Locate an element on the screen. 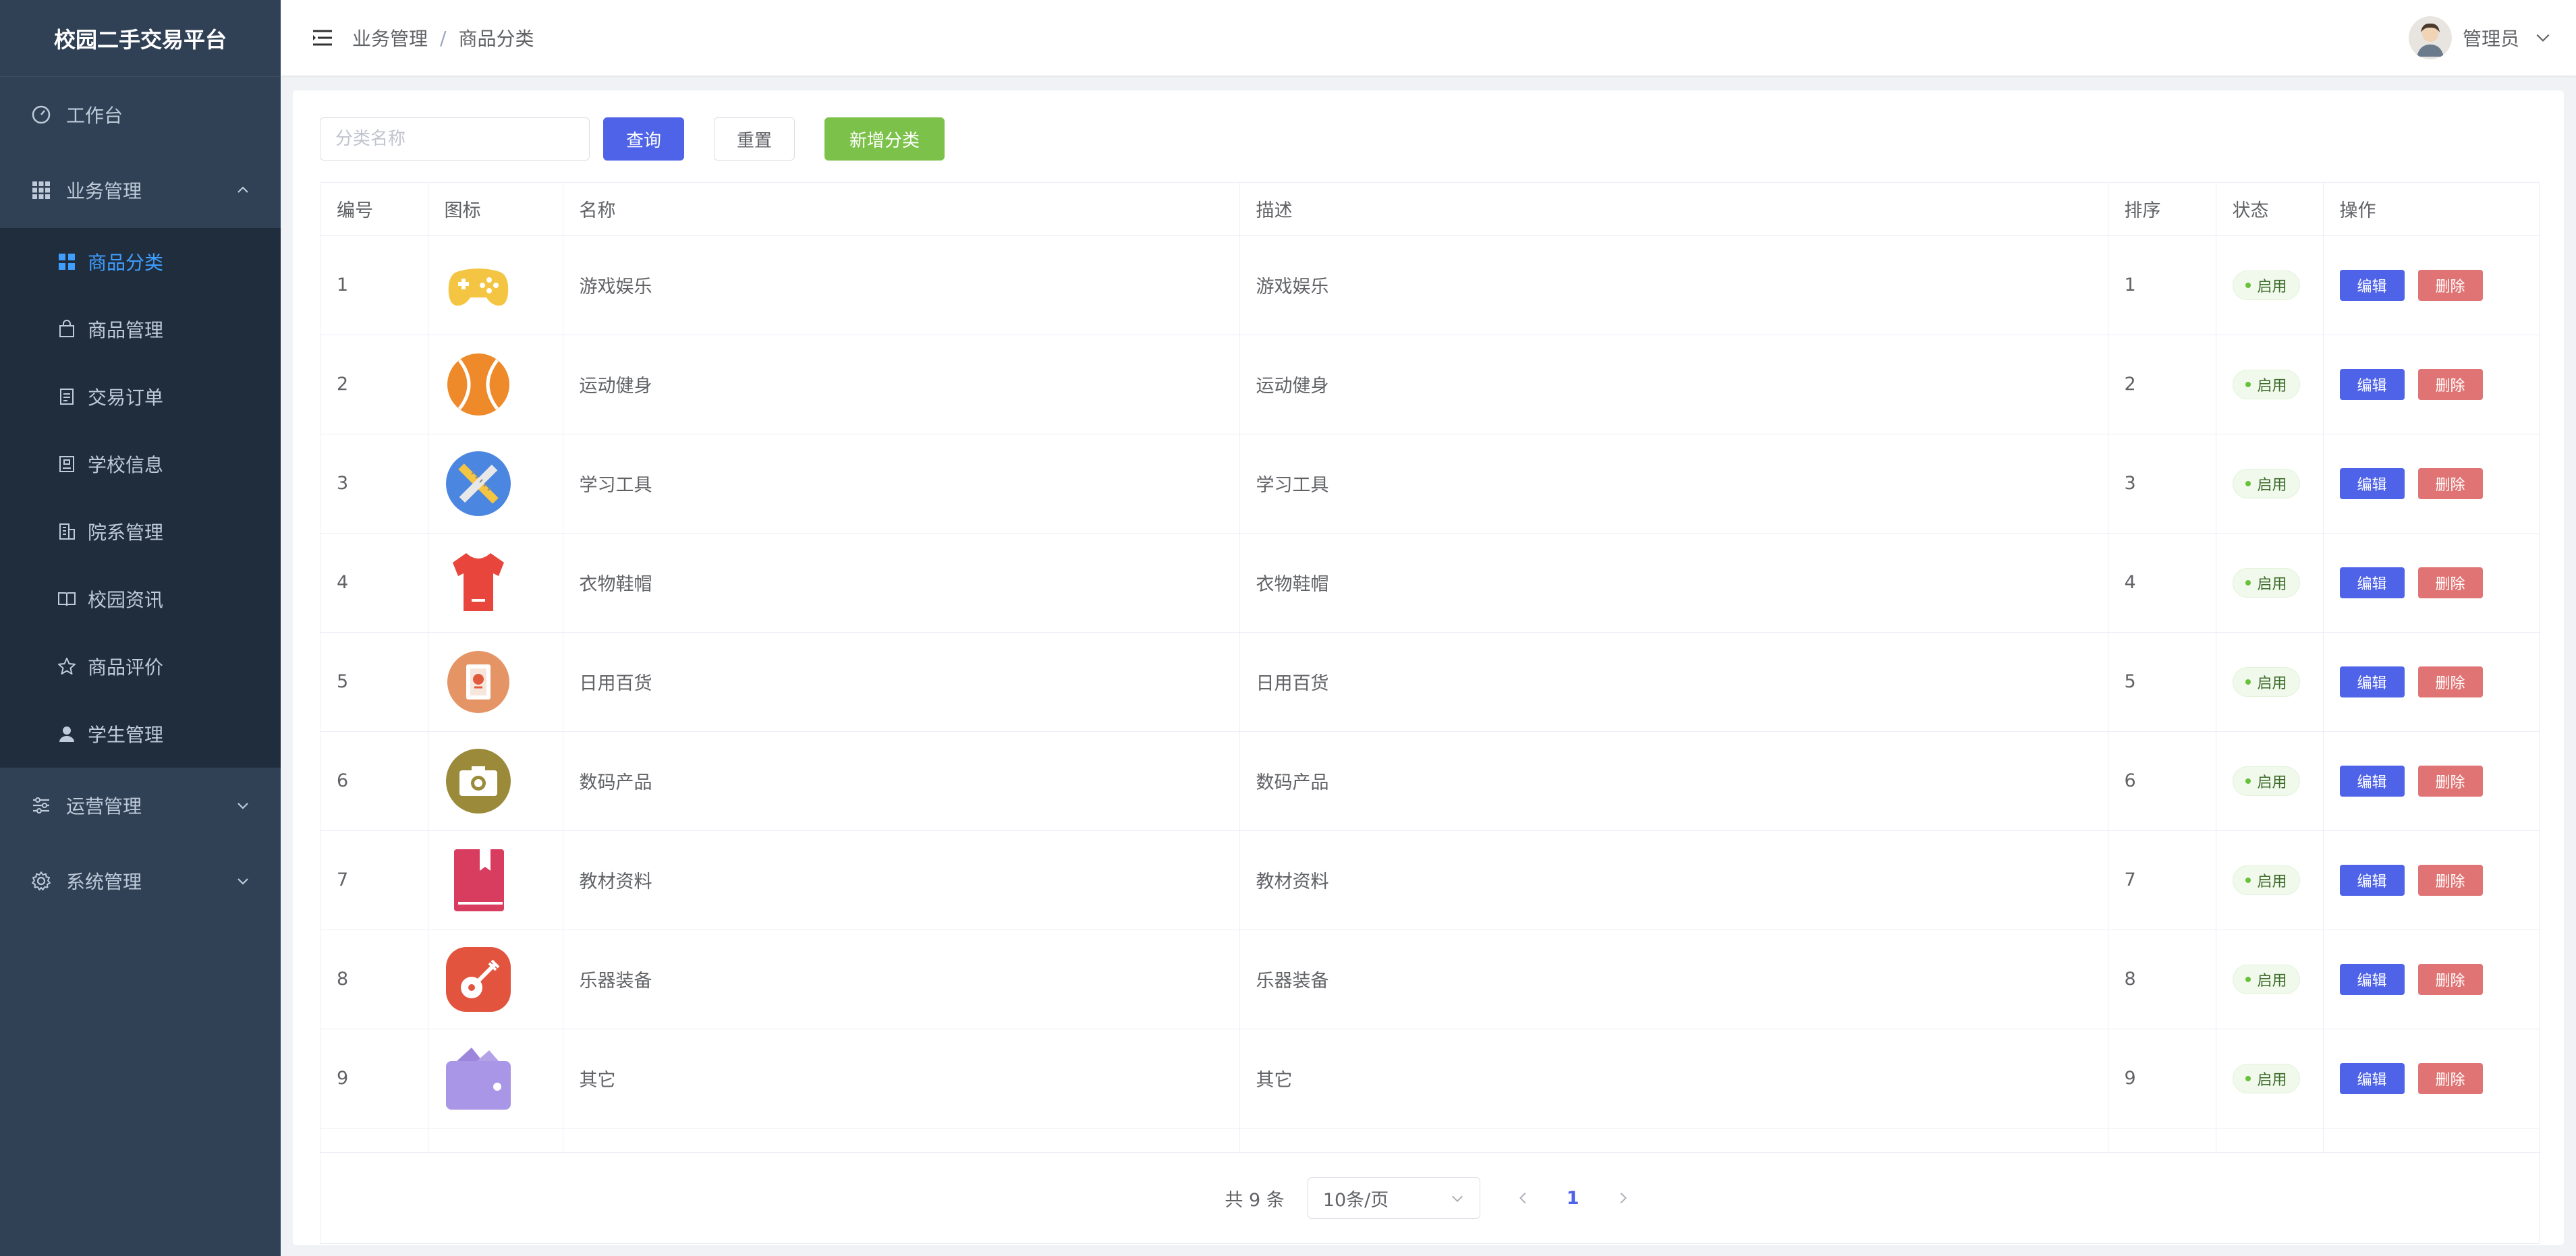 The height and width of the screenshot is (1256, 2576). user-name: 管理员 is located at coordinates (2490, 39).